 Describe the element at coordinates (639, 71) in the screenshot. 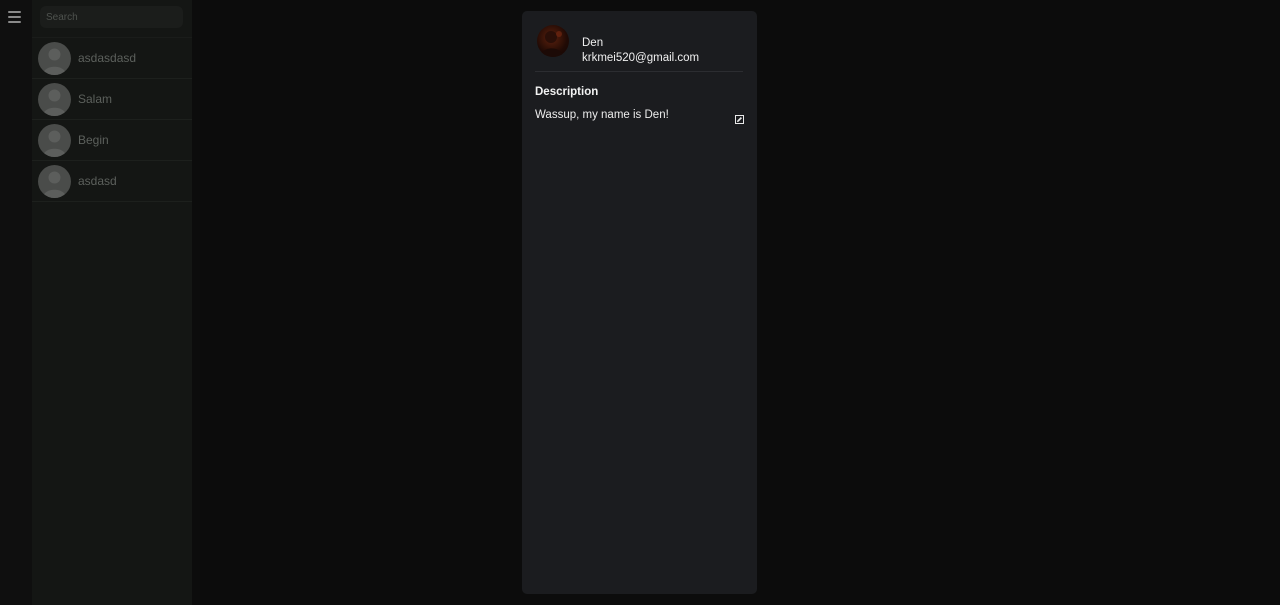

I see `divider` at that location.